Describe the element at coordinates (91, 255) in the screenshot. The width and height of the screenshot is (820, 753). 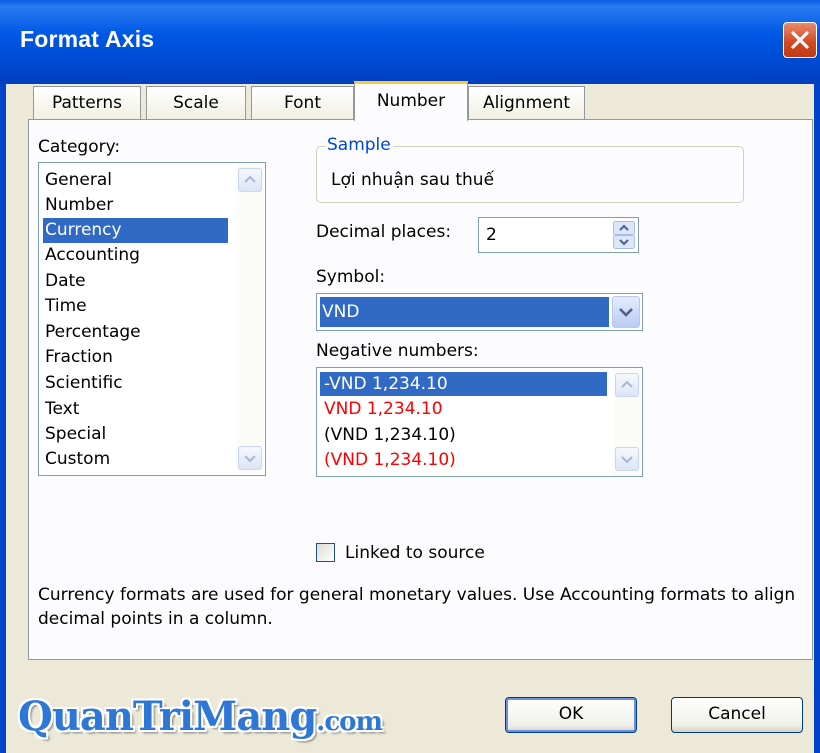
I see `category-item-accounting: Accounting` at that location.